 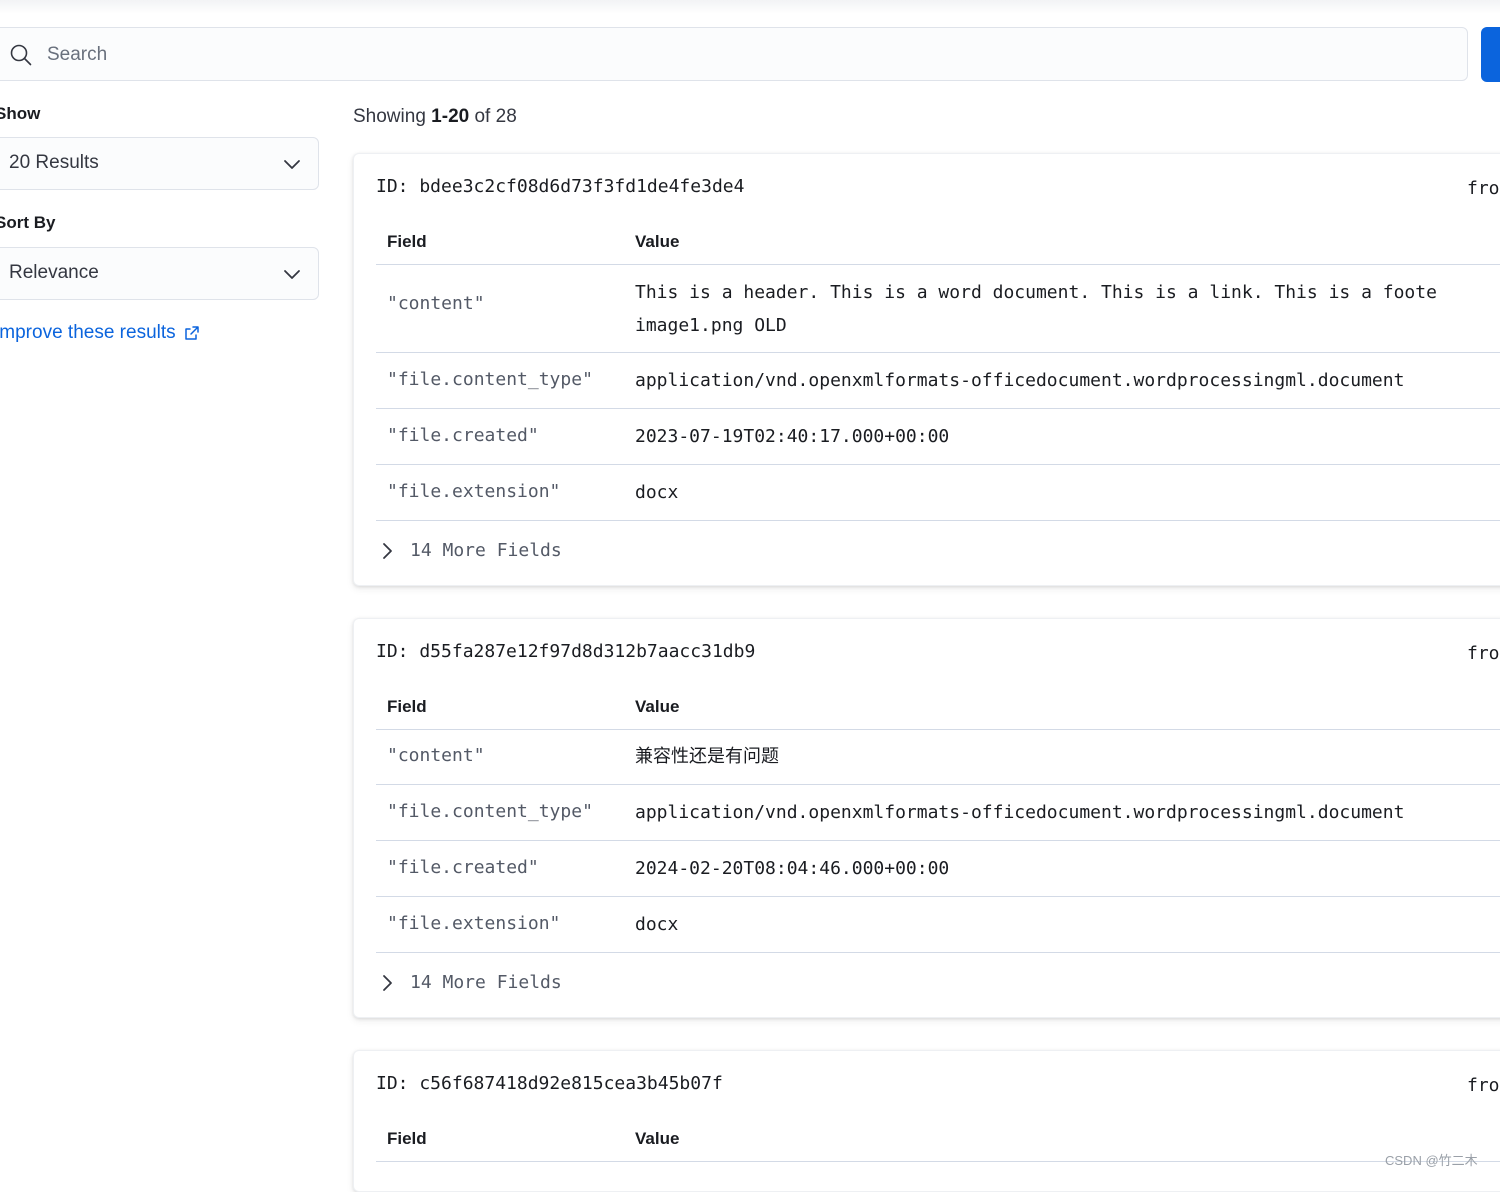 I want to click on results-count: Showing 1-20 of 28, so click(x=435, y=116).